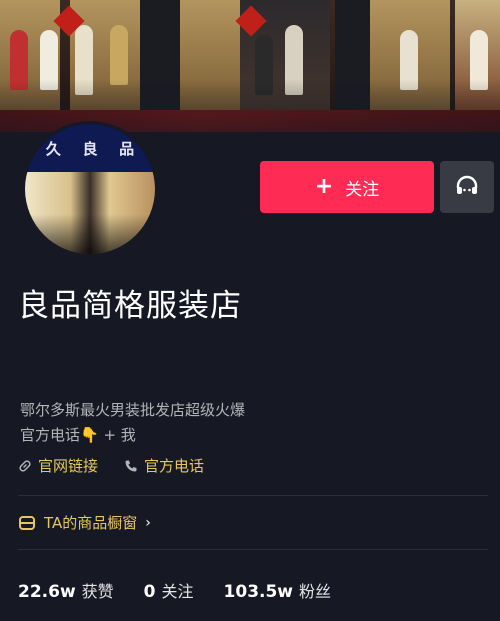  What do you see at coordinates (66, 590) in the screenshot?
I see `stat-likes: 22.6w 获赞` at bounding box center [66, 590].